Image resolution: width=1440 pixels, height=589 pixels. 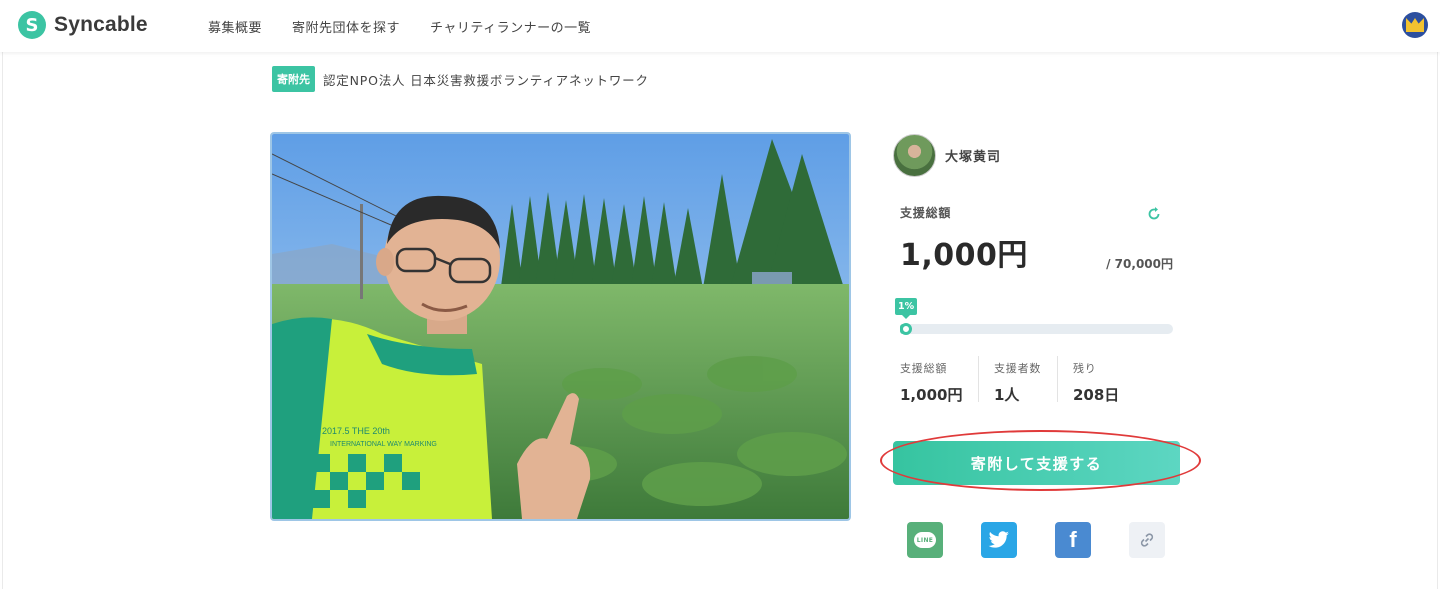 I want to click on share-line-button: LINE, so click(x=925, y=540).